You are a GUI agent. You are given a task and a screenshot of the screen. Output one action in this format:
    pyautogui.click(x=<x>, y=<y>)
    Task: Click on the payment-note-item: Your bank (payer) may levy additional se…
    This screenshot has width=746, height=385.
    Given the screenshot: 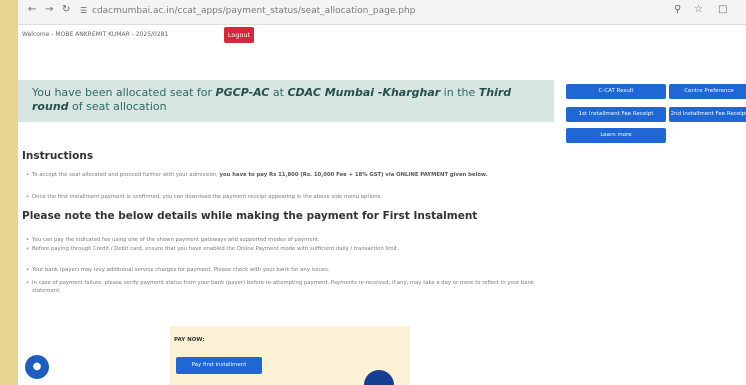 What is the action you would take?
    pyautogui.click(x=294, y=270)
    